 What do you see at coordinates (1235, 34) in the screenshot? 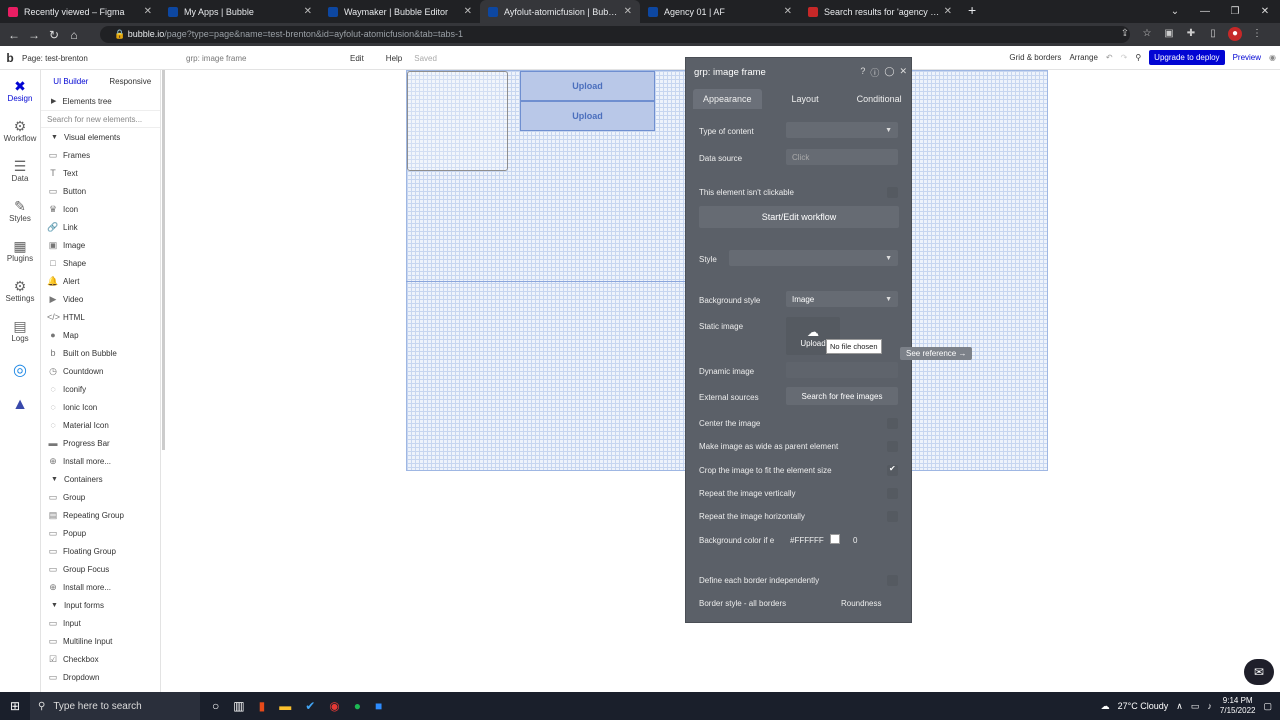
I see `profile-avatar: ●` at bounding box center [1235, 34].